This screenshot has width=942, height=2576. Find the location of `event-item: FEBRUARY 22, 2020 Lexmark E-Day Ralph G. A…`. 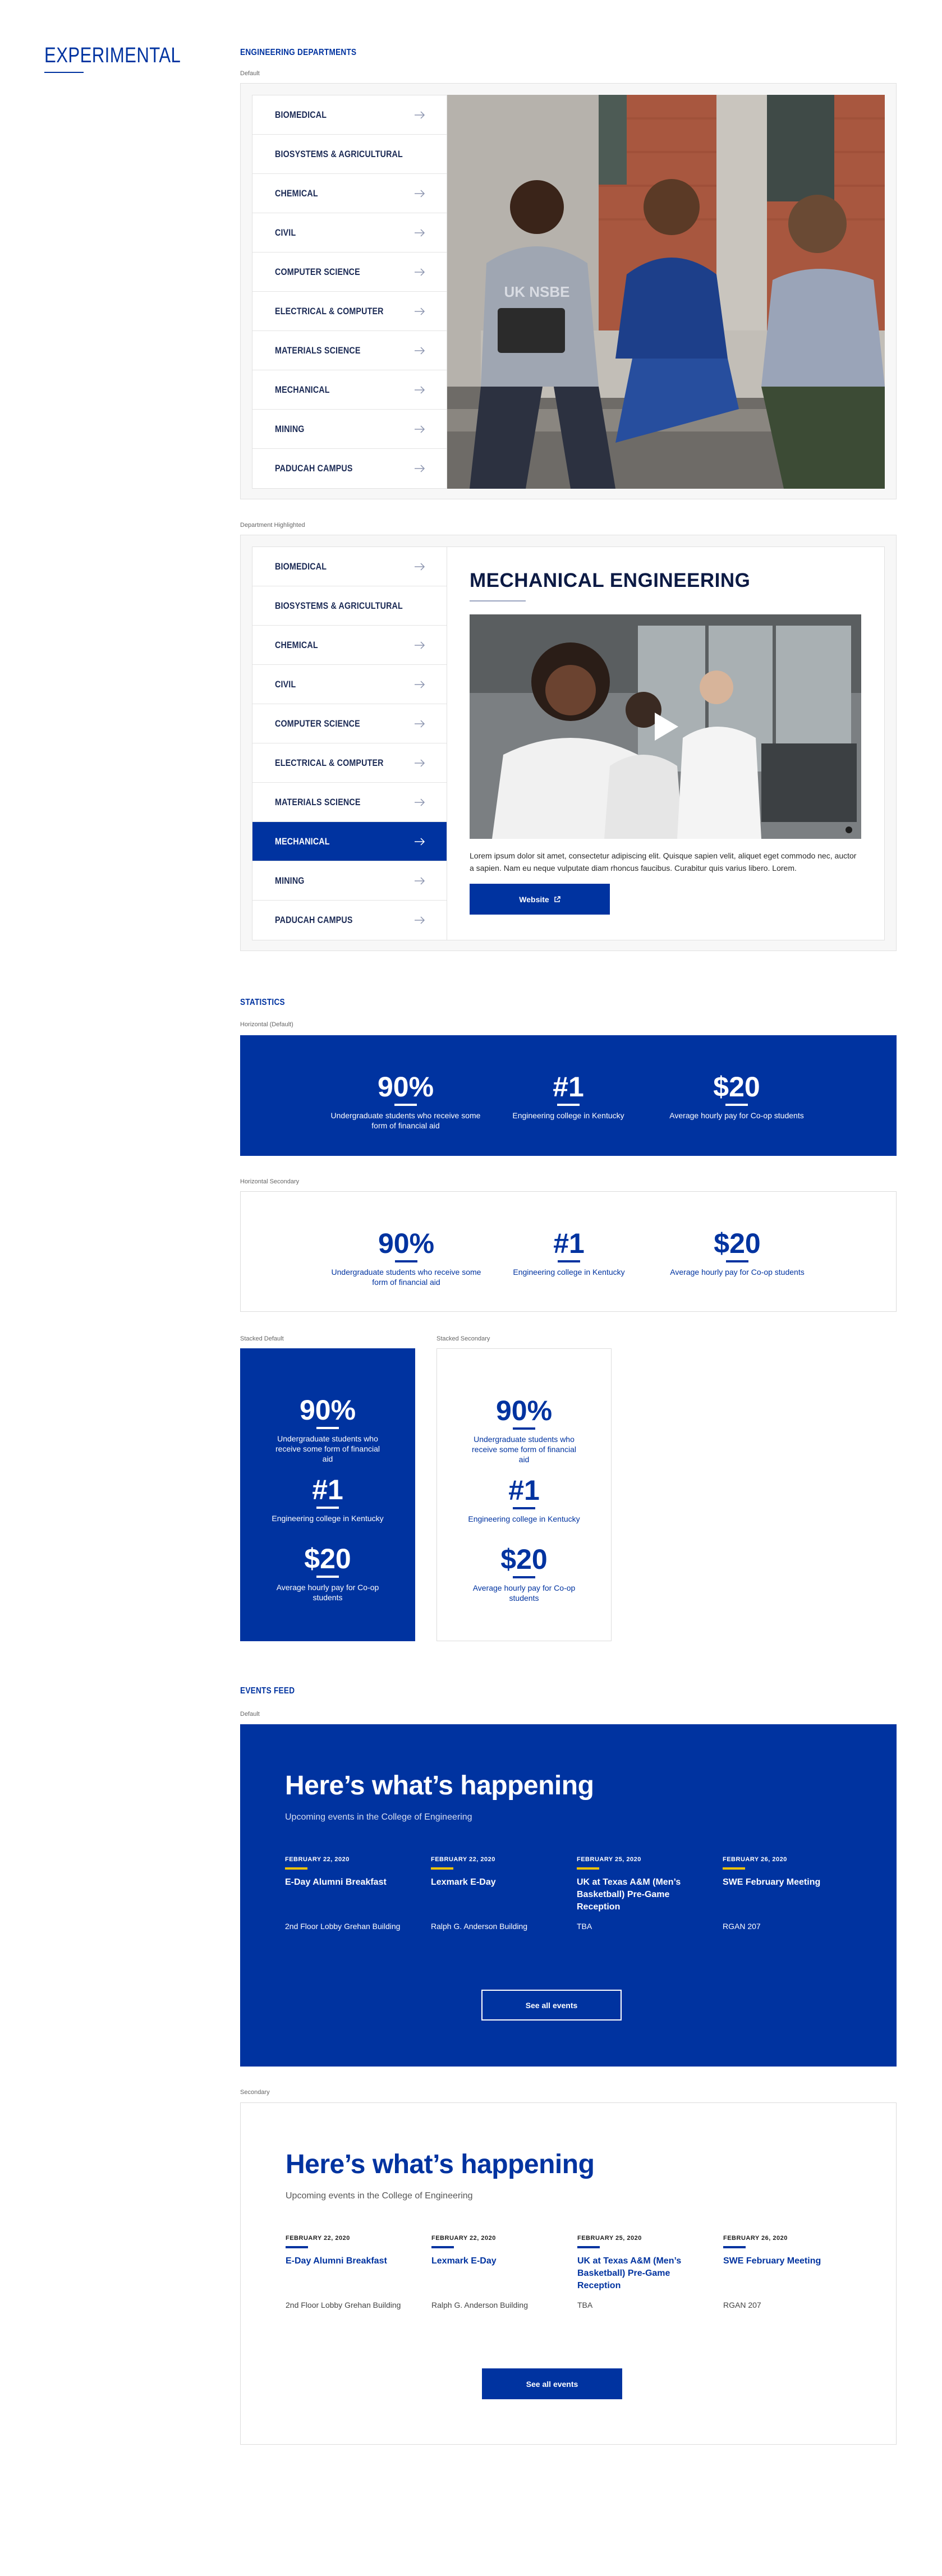

event-item: FEBRUARY 22, 2020 Lexmark E-Day Ralph G. A… is located at coordinates (492, 1894).